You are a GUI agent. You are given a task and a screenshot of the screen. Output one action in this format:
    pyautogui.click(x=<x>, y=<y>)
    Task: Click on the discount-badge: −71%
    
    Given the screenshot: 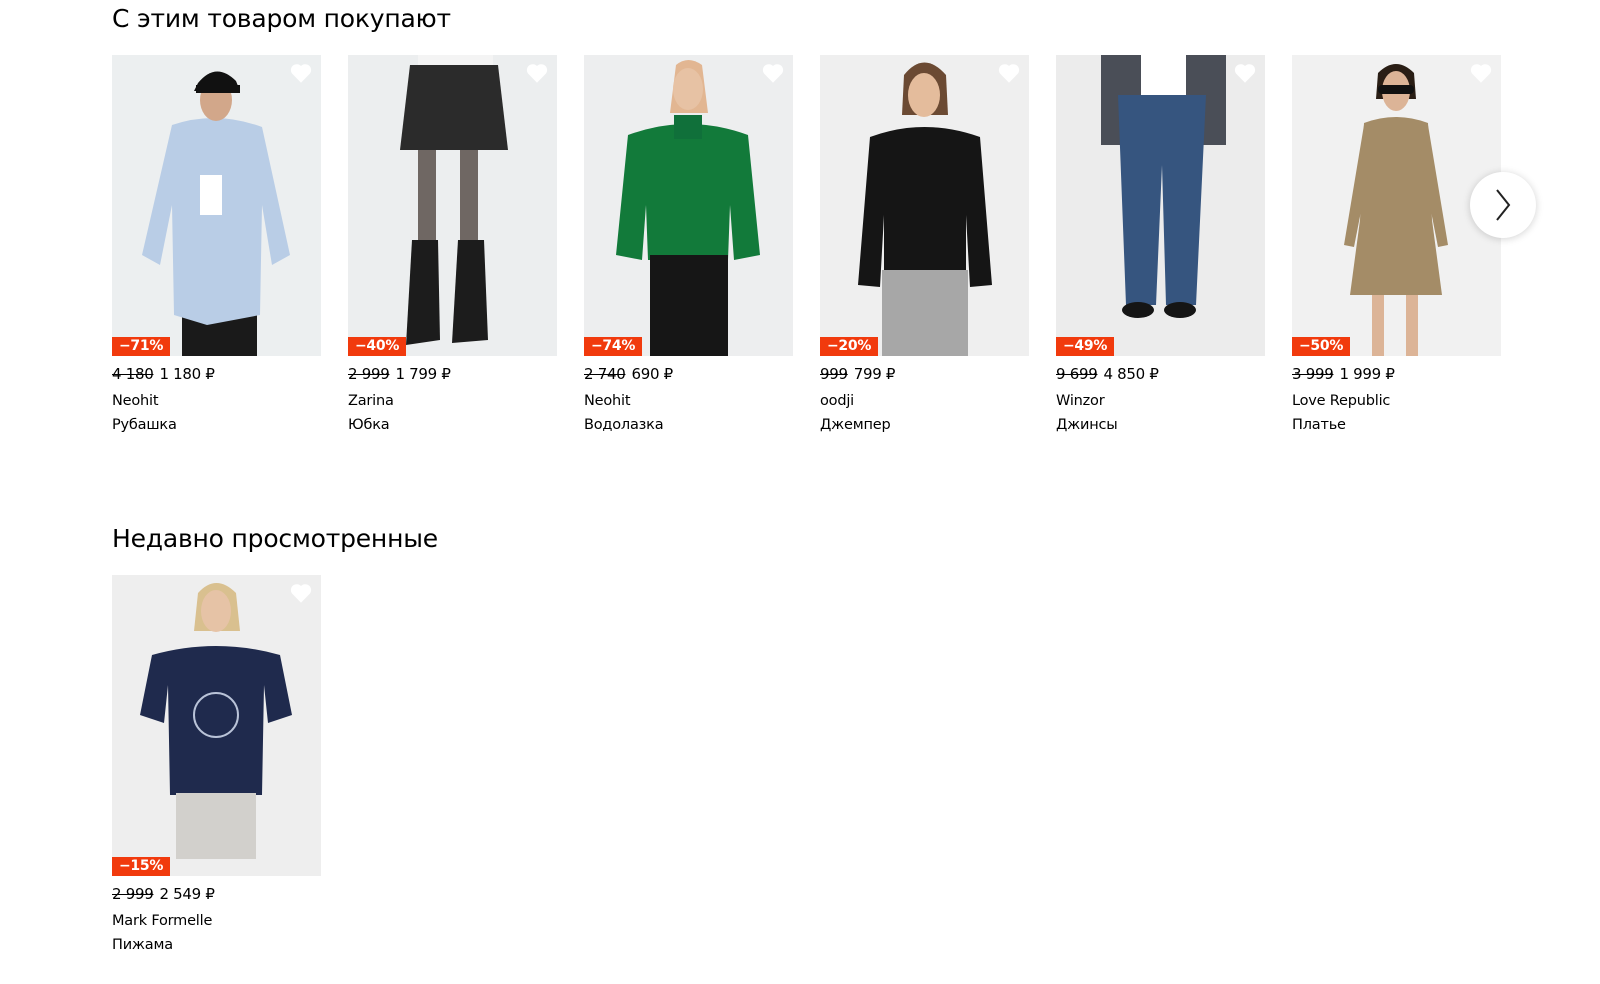 What is the action you would take?
    pyautogui.click(x=141, y=346)
    